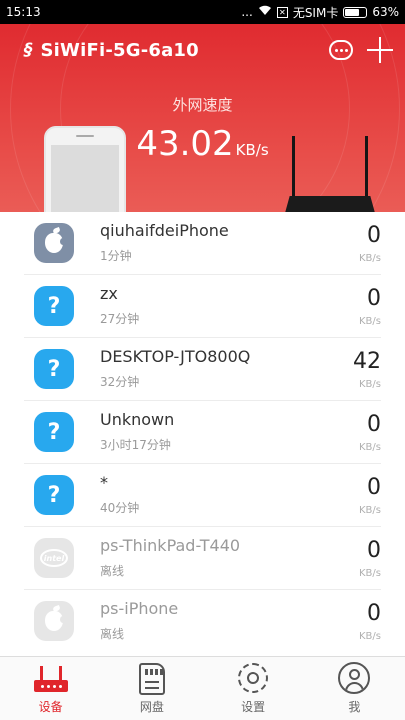 Image resolution: width=405 pixels, height=720 pixels. What do you see at coordinates (355, 12) in the screenshot?
I see `battery-icon` at bounding box center [355, 12].